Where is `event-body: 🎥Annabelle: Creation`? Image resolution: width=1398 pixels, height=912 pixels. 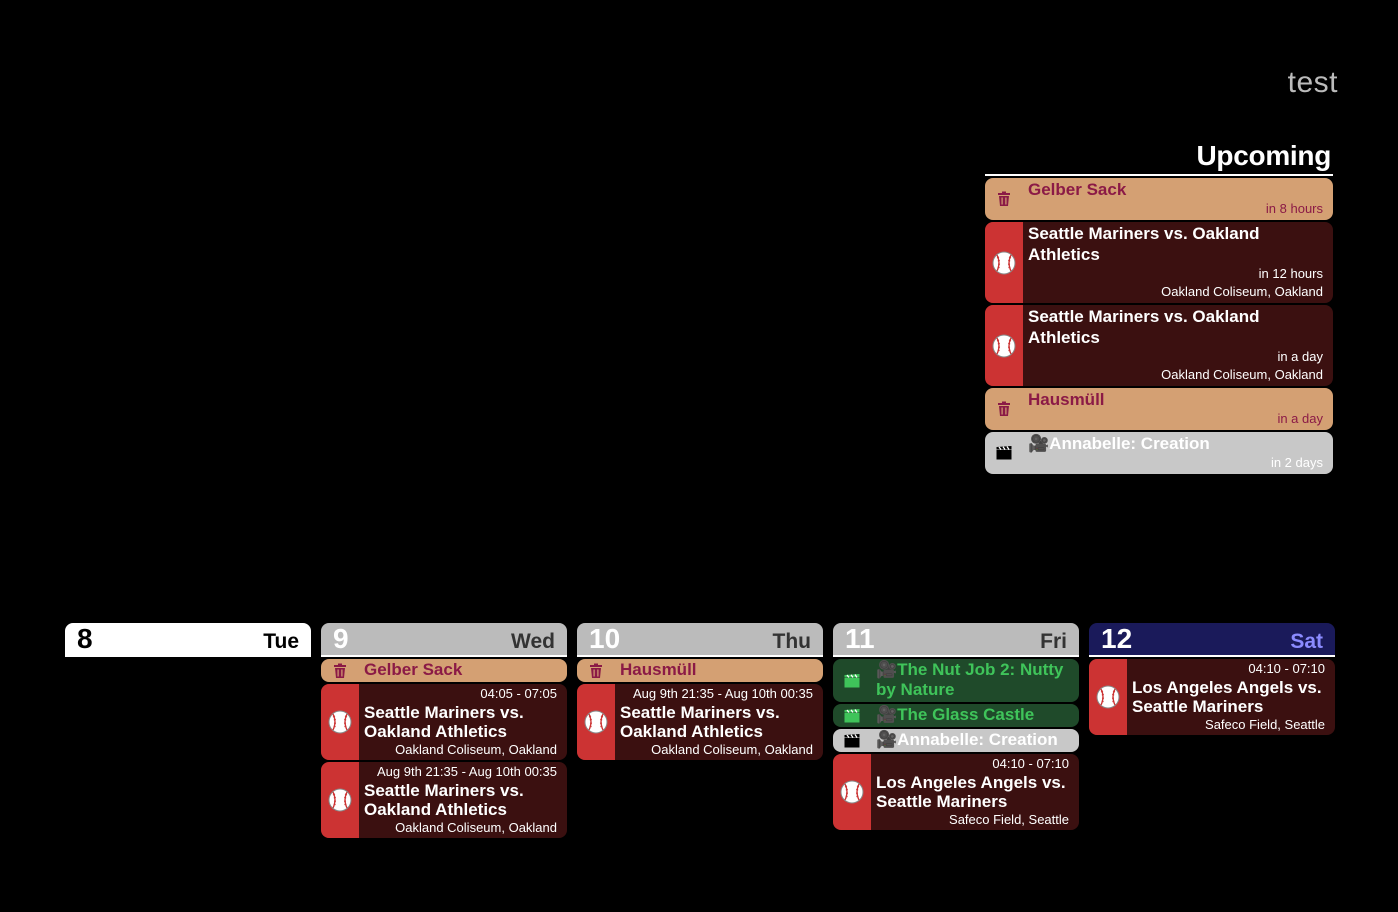 event-body: 🎥Annabelle: Creation is located at coordinates (975, 740).